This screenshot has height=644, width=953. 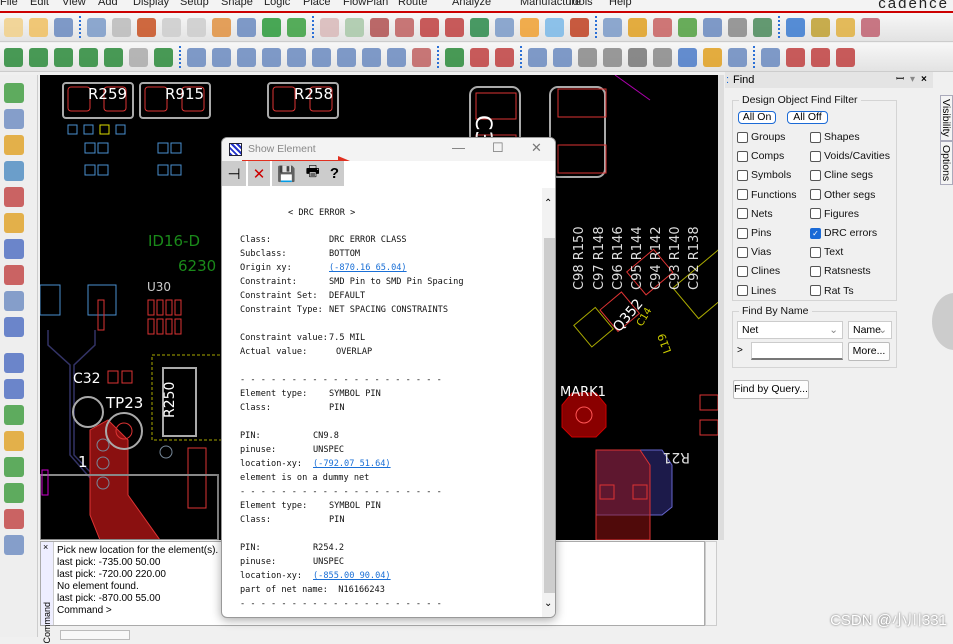 What do you see at coordinates (296, 27) in the screenshot?
I see `pin-icon` at bounding box center [296, 27].